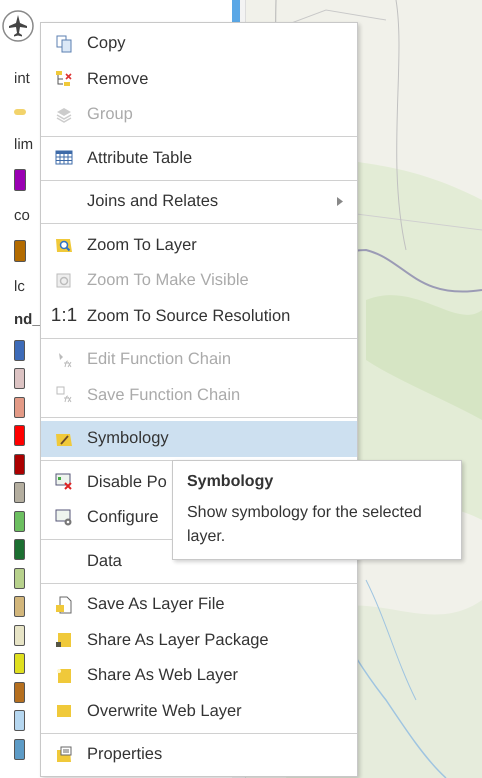 The image size is (482, 778). What do you see at coordinates (230, 482) in the screenshot?
I see `tooltip-title: Symbology` at bounding box center [230, 482].